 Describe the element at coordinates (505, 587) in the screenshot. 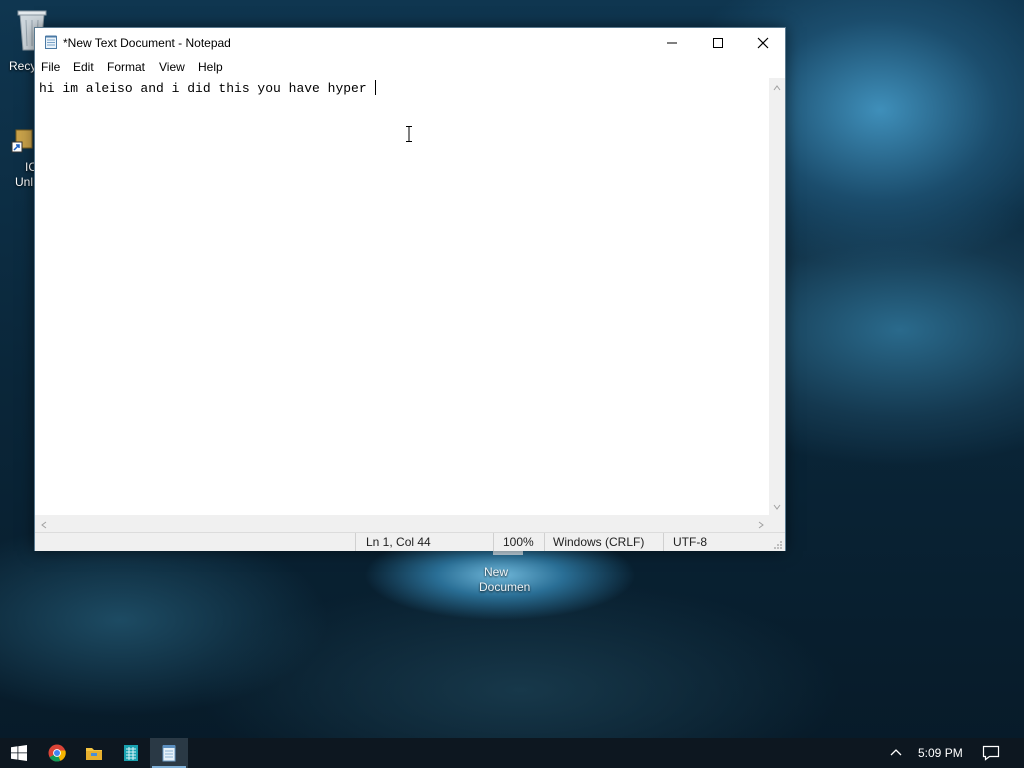

I see `desktop-icon-label-line2: Documen` at that location.